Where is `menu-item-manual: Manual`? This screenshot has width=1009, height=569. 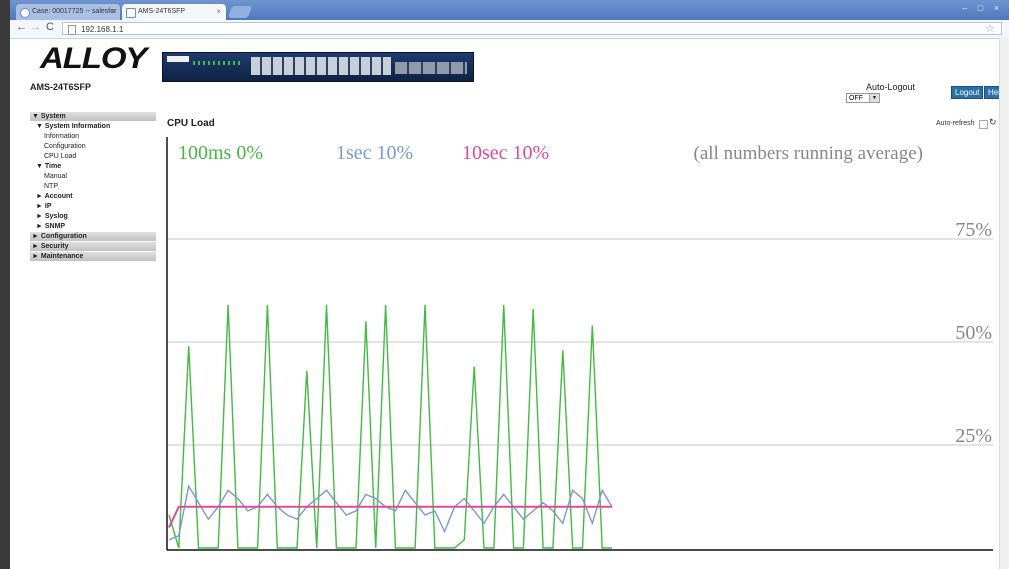
menu-item-manual: Manual is located at coordinates (93, 177).